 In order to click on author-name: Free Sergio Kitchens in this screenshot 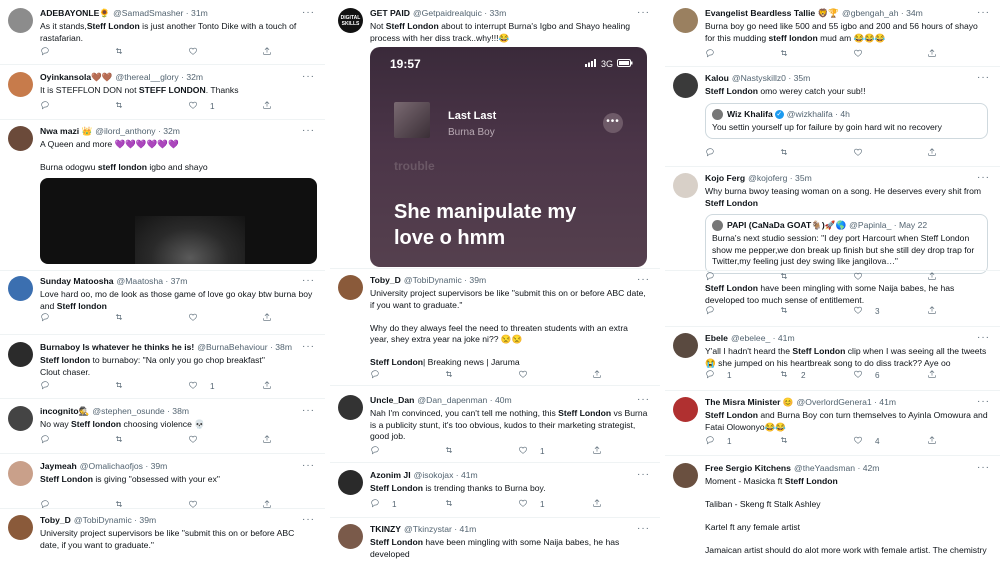, I will do `click(748, 468)`.